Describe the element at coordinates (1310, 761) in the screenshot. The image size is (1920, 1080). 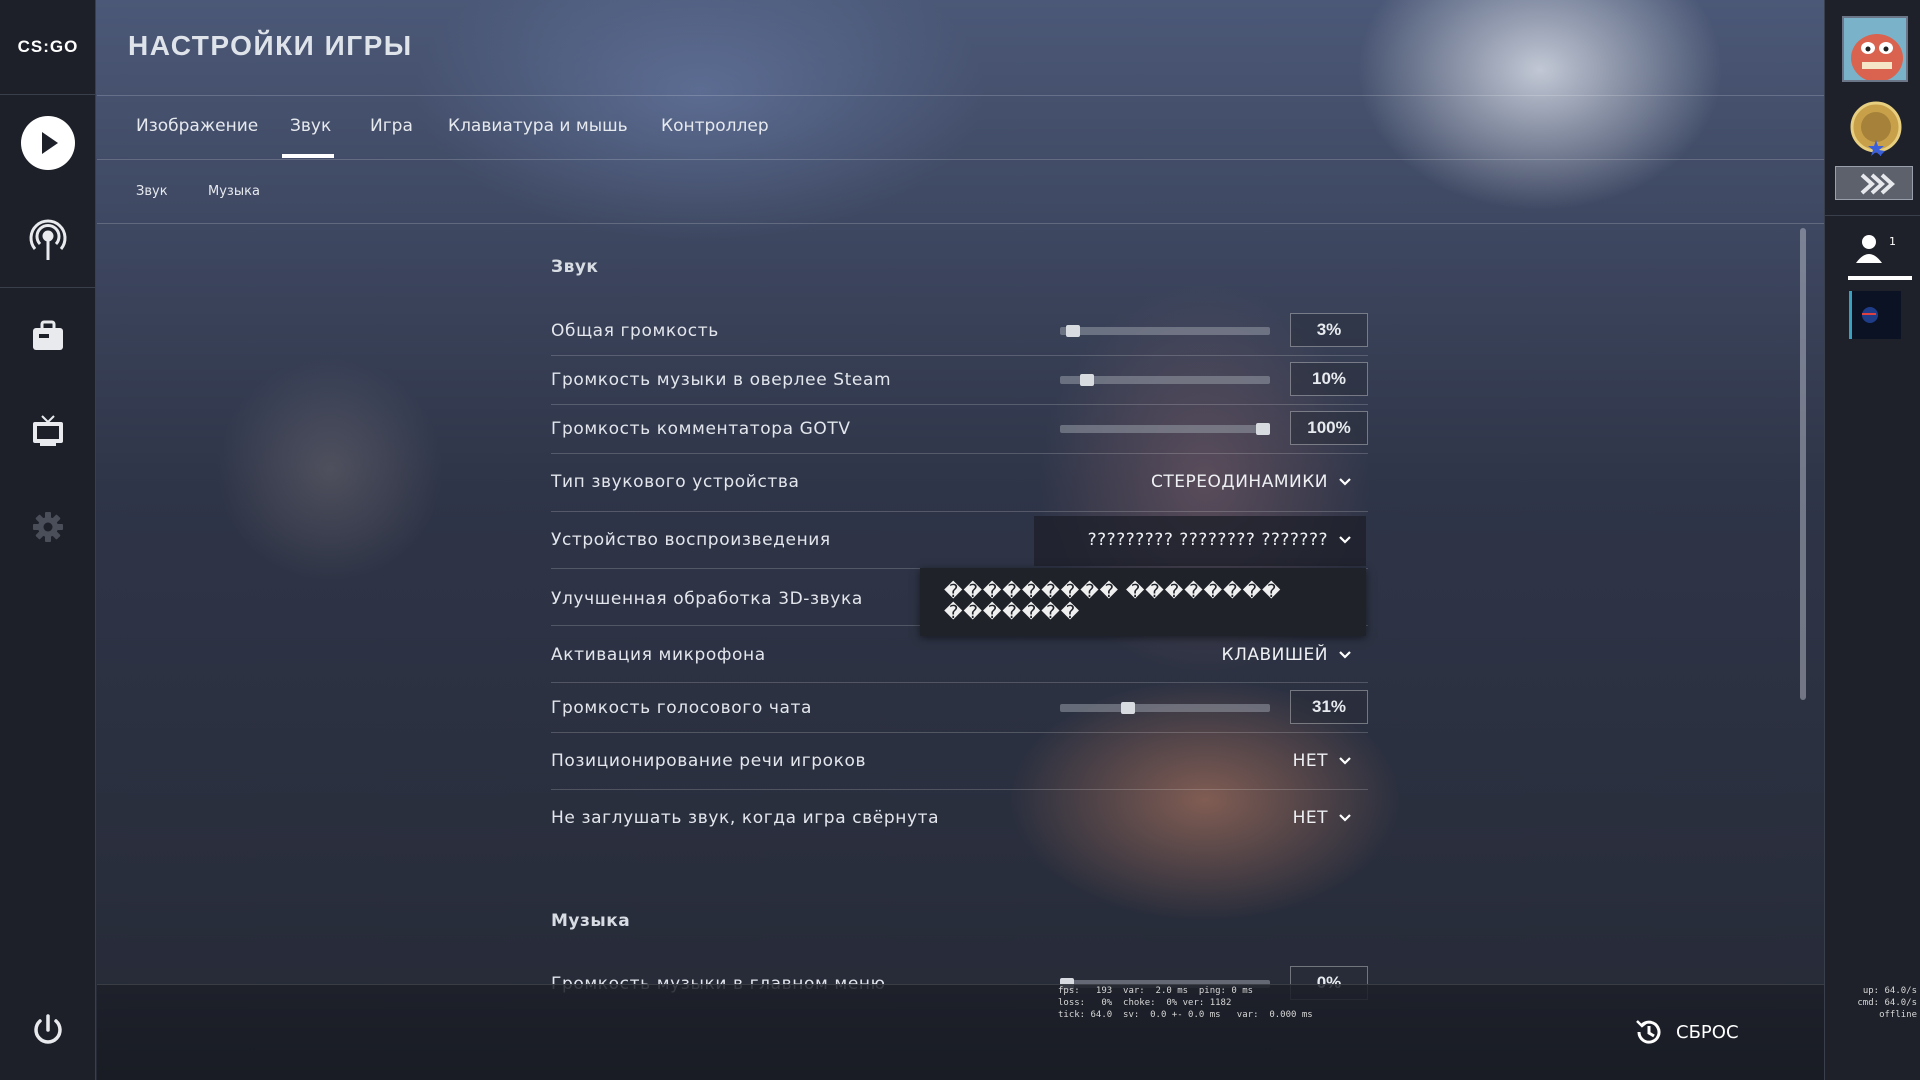
I see `voice-positioning-value: НЕТ` at that location.